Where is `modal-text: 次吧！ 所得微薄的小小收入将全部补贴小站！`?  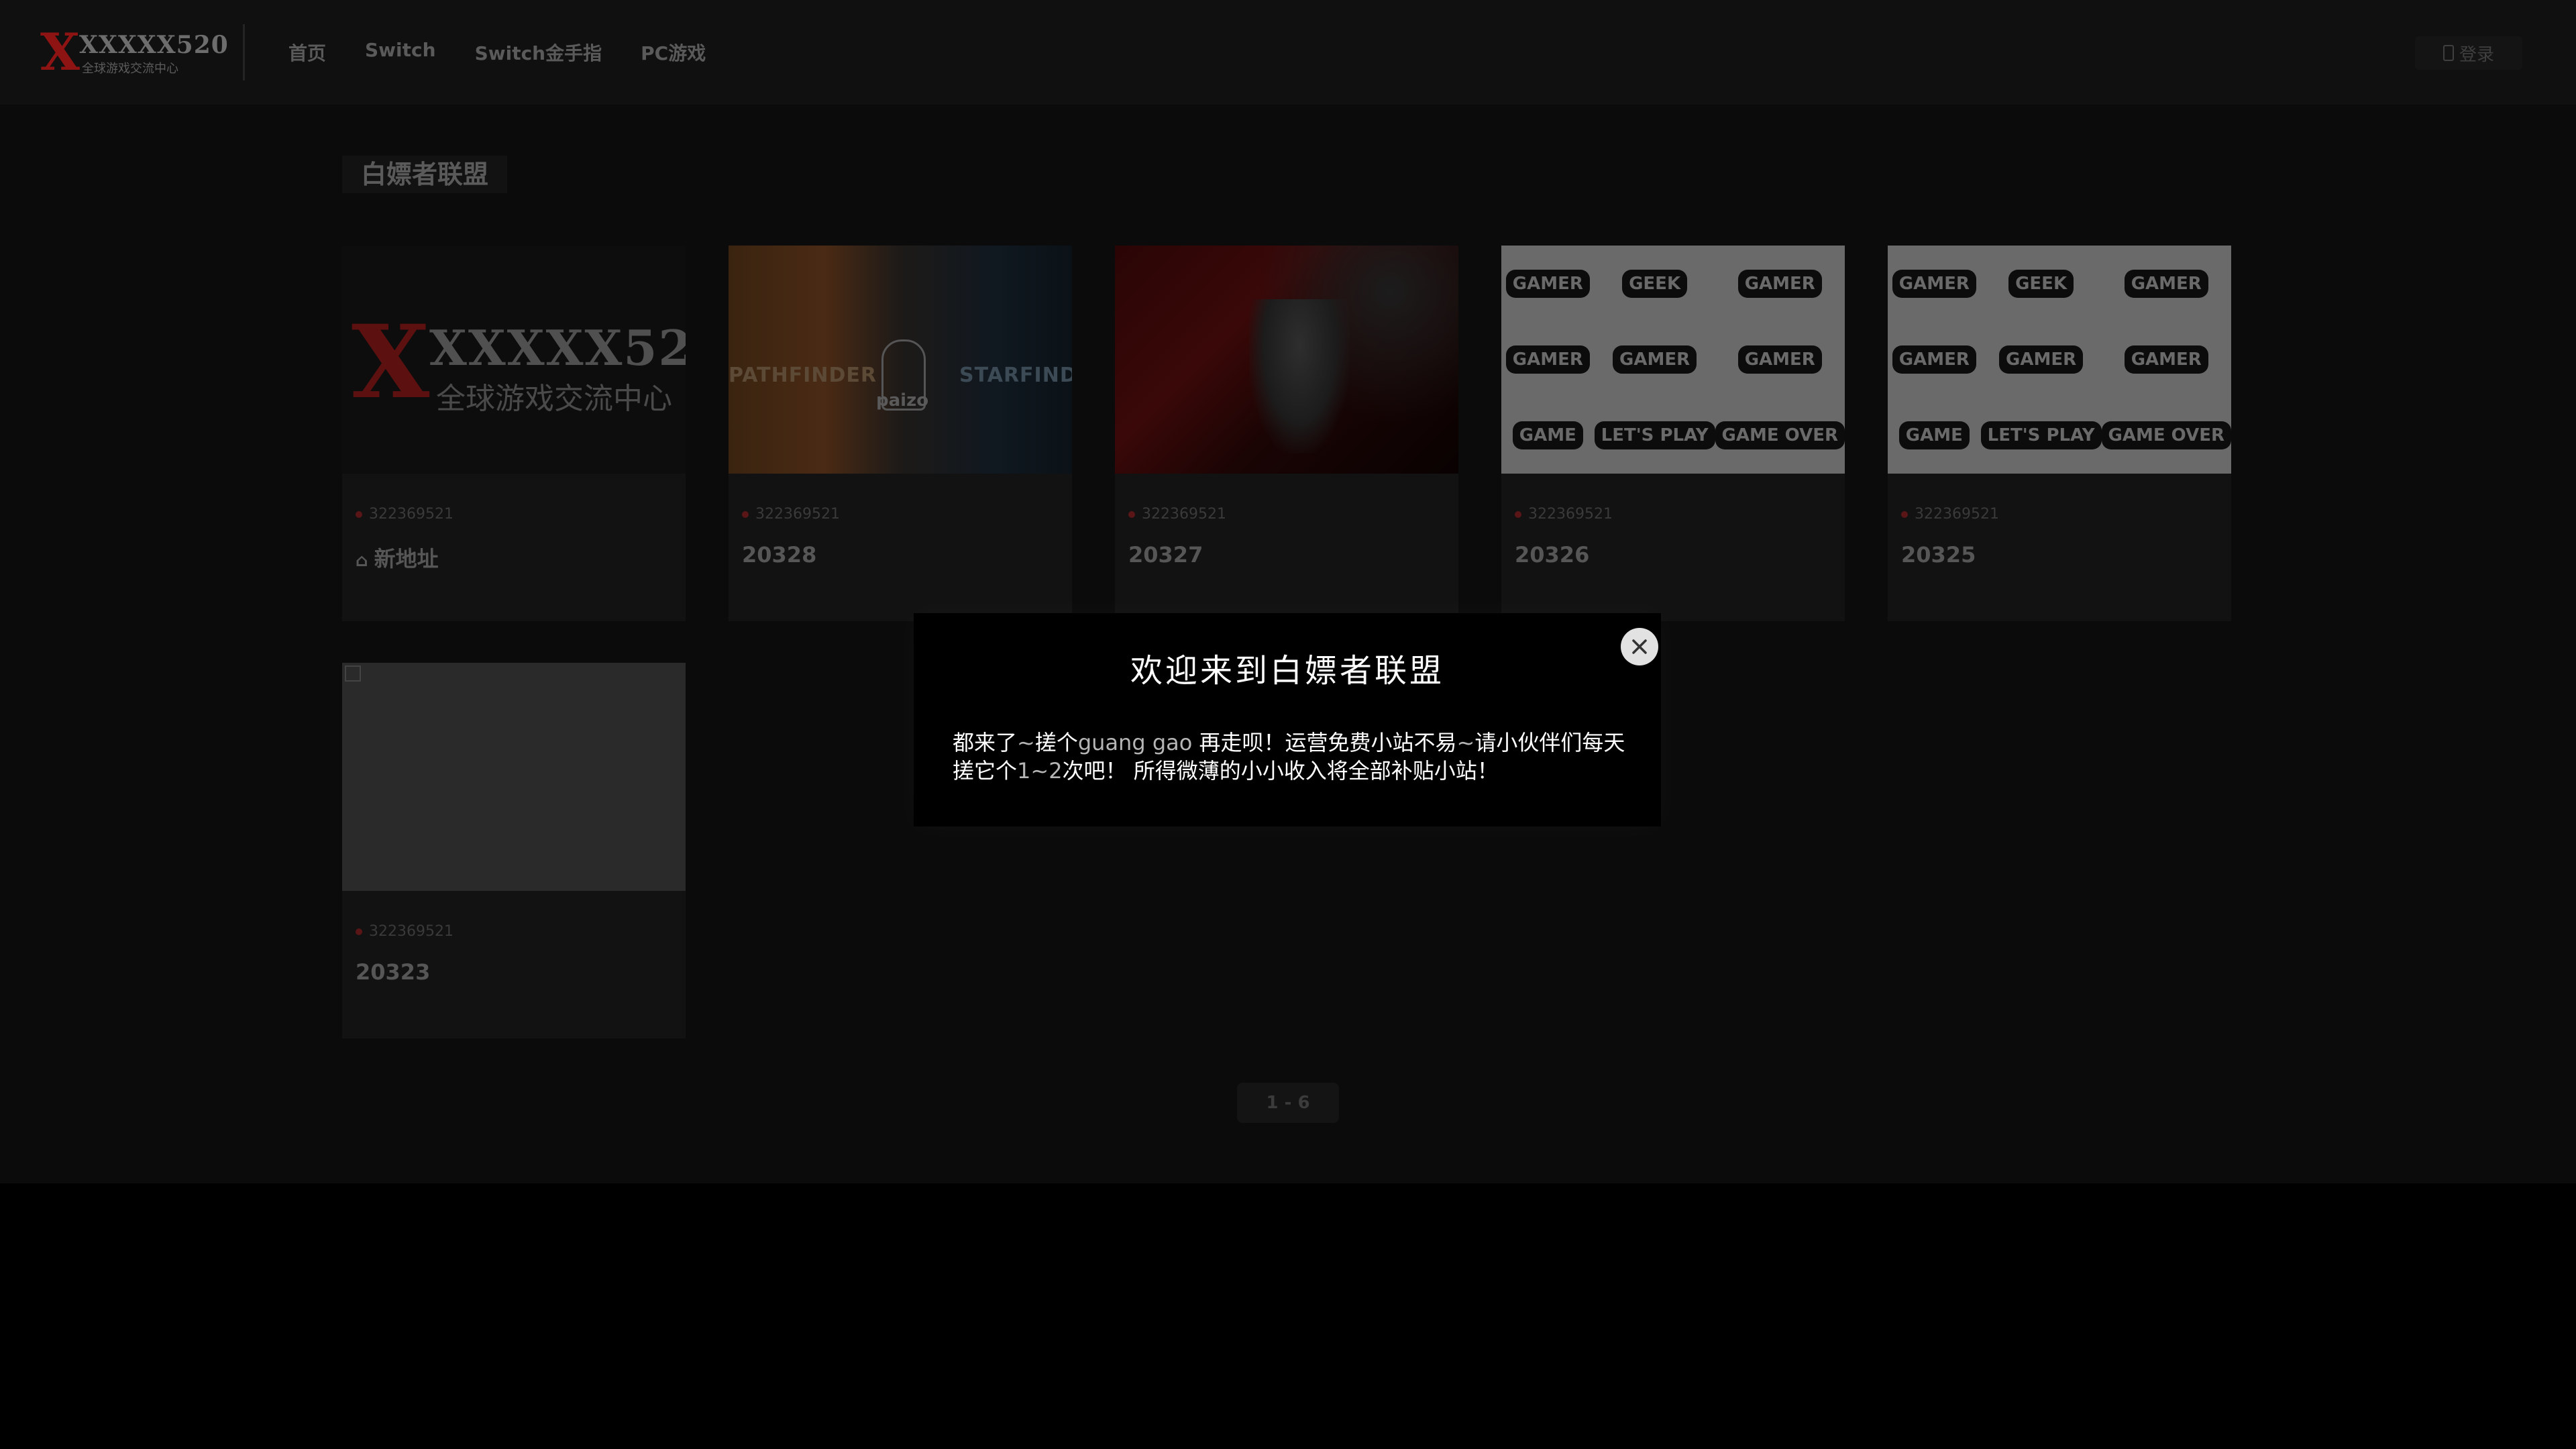
modal-text: 次吧！ 所得微薄的小小收入将全部补贴小站！ is located at coordinates (1280, 771).